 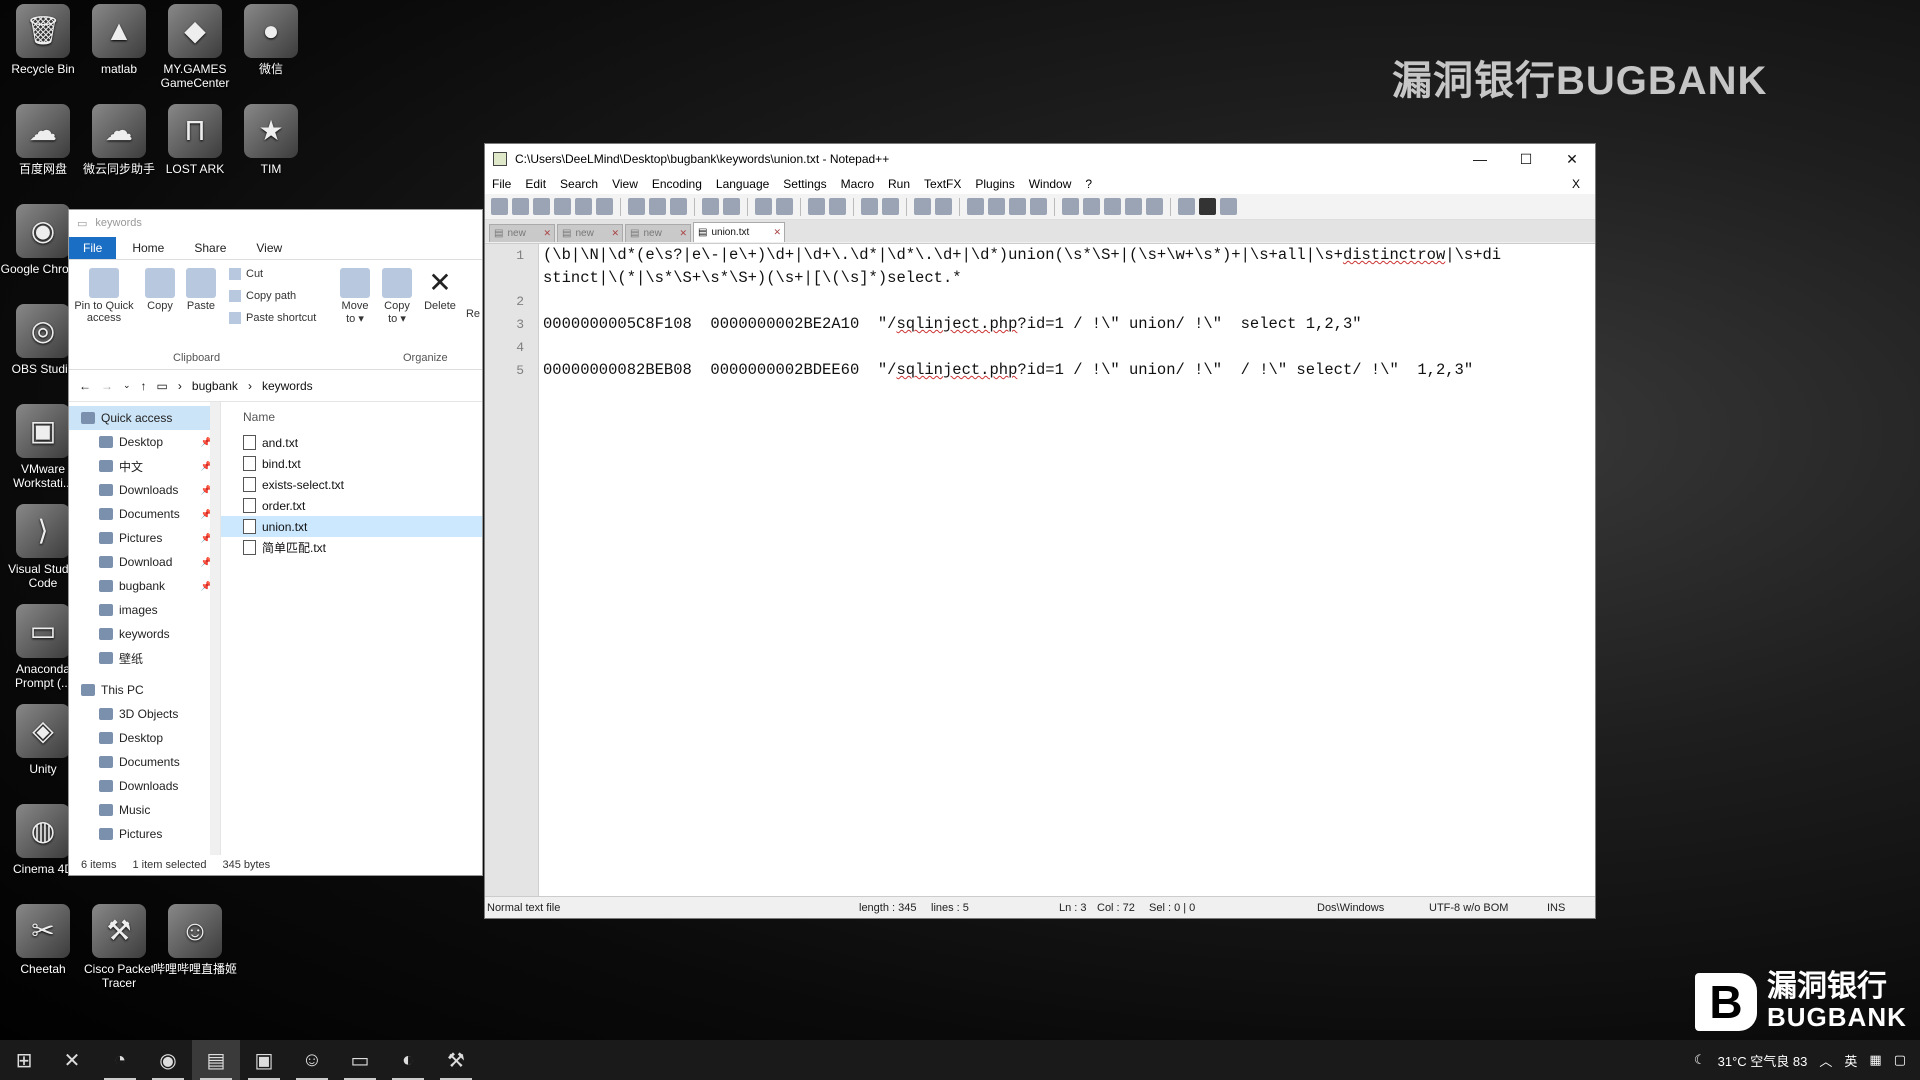 I want to click on address-bar: ← → ⌄ ↑ ▭ › bugbank › keywords, so click(x=275, y=386).